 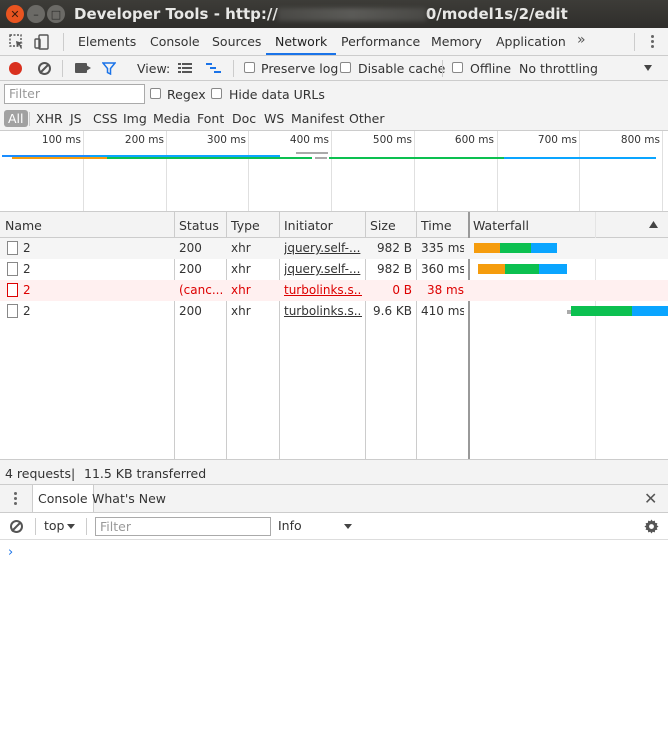 What do you see at coordinates (183, 526) in the screenshot?
I see `console-filter-input: Filter` at bounding box center [183, 526].